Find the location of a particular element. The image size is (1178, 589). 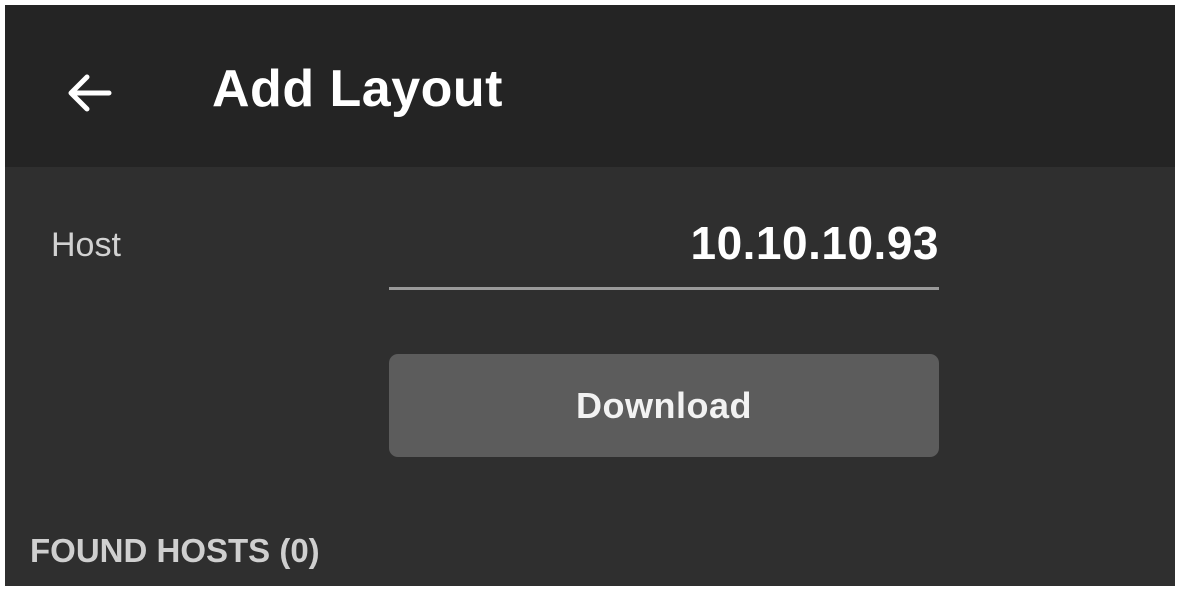

found-hosts-heading: FOUND HOSTS (0) is located at coordinates (175, 550).